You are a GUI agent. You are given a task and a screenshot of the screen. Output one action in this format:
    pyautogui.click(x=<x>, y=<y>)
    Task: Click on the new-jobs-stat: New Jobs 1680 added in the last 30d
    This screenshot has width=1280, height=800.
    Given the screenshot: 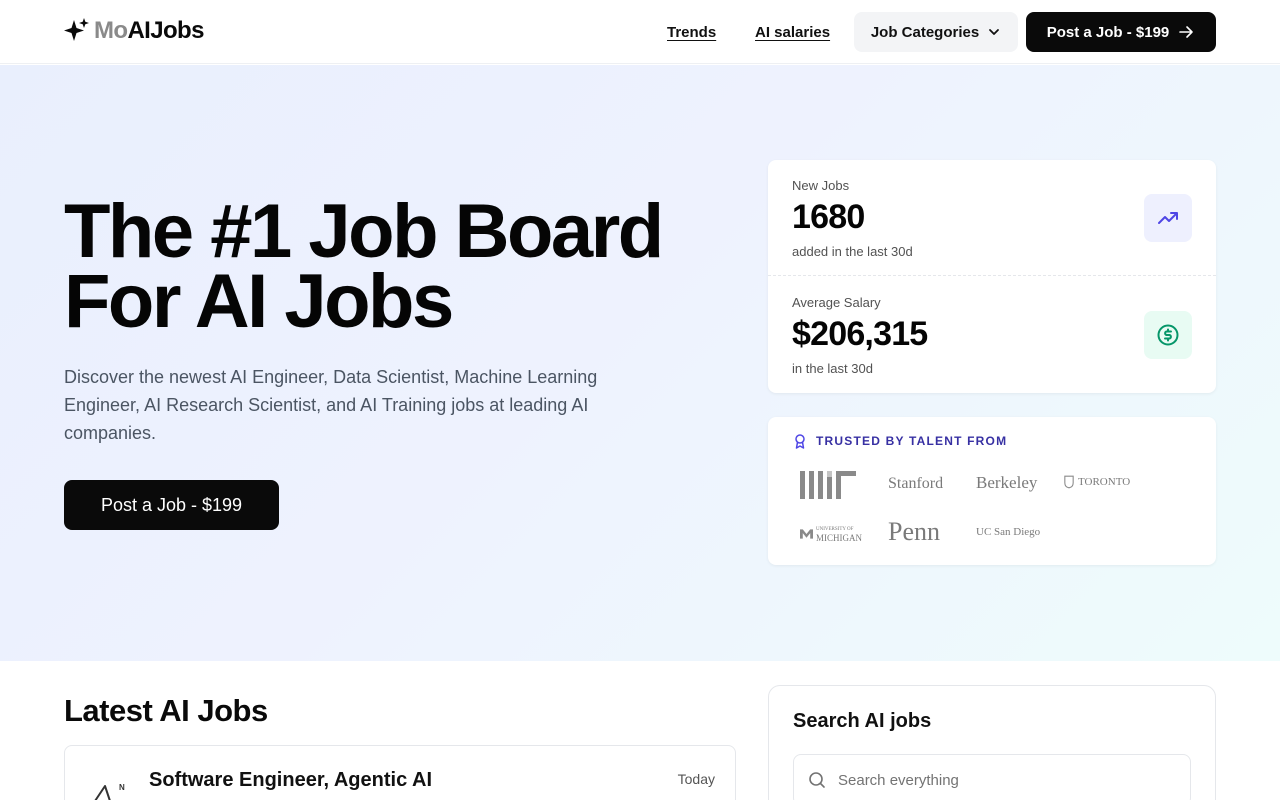 What is the action you would take?
    pyautogui.click(x=992, y=218)
    